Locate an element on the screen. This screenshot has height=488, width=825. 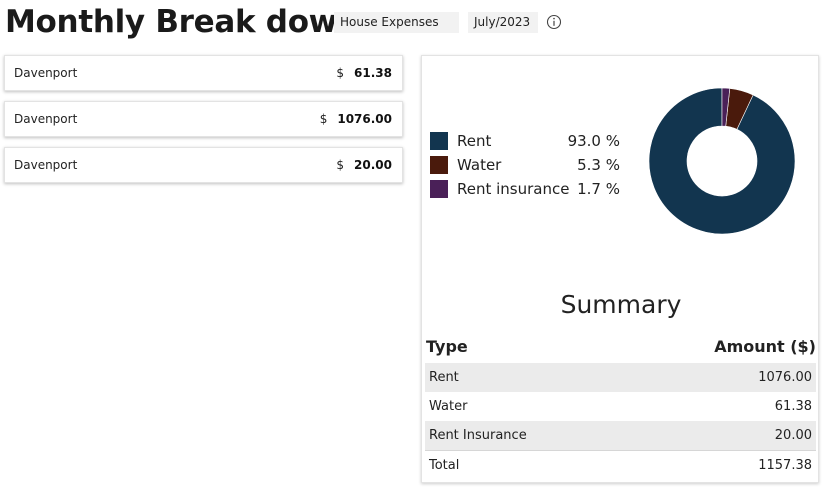
donut-chart is located at coordinates (722, 161).